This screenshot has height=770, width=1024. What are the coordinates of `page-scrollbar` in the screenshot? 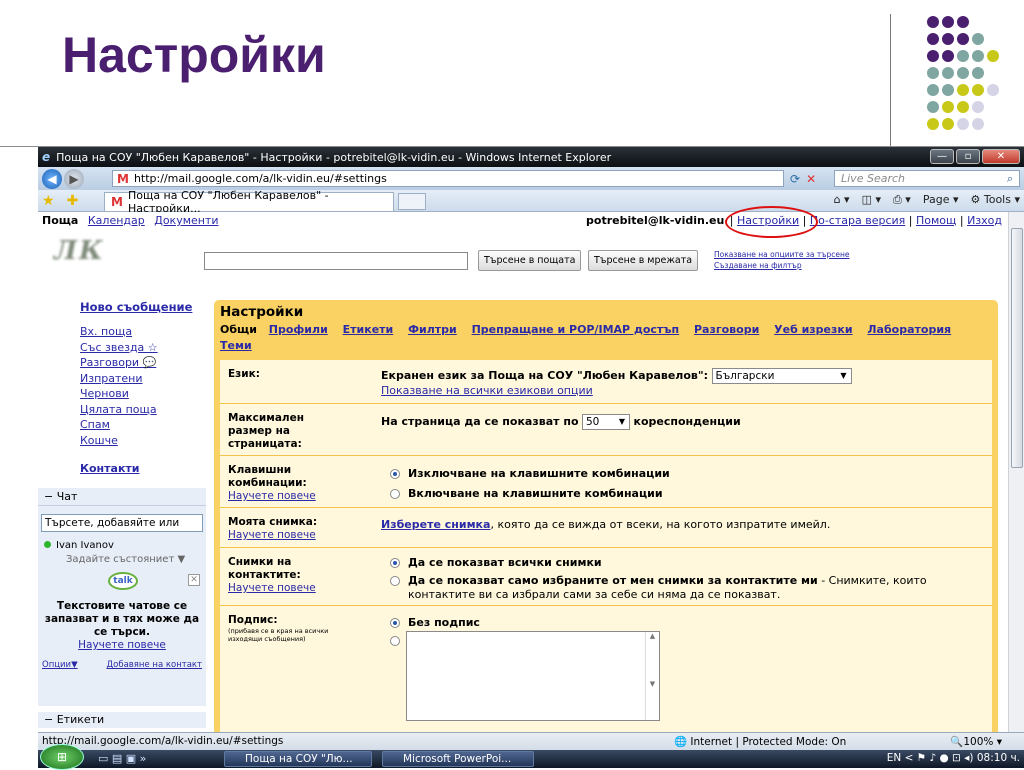 It's located at (1016, 472).